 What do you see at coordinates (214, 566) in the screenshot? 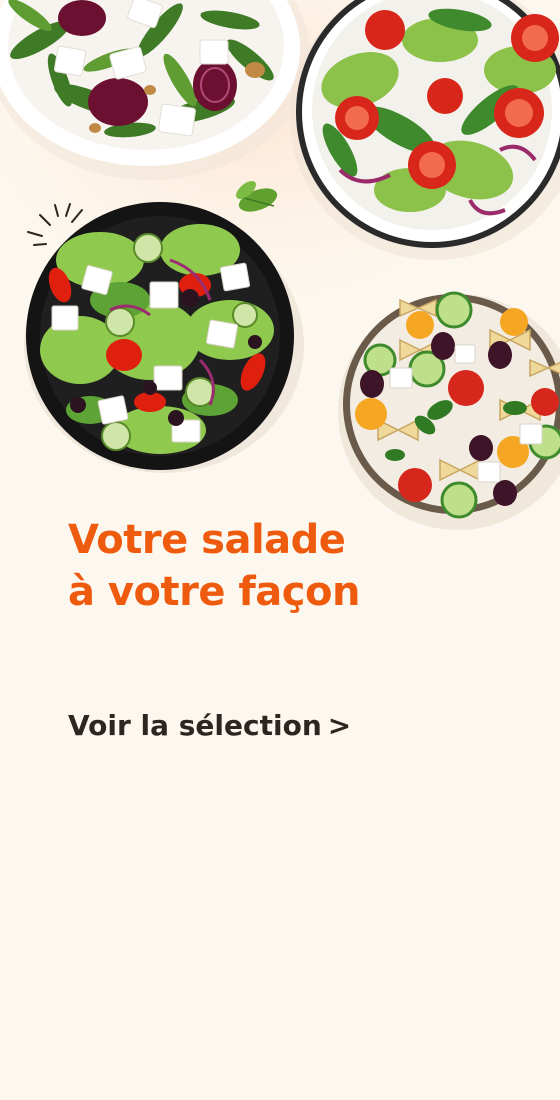
I see `headline: Votre salade à votre façon` at bounding box center [214, 566].